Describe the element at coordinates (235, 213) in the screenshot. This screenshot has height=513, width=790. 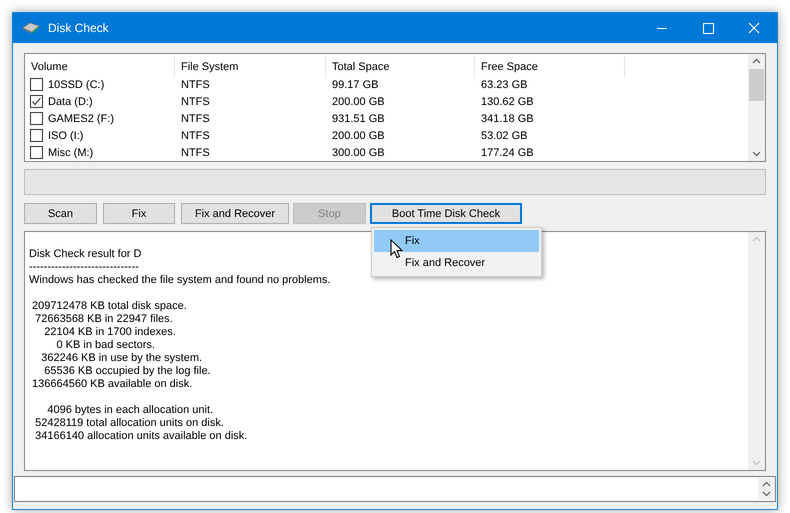
I see `action-button: Fix and Recover` at that location.